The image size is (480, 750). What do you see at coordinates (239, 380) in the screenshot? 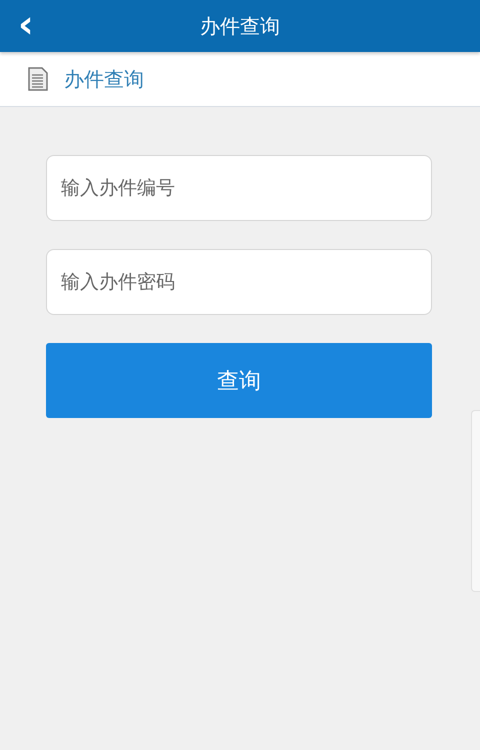
I see `query-button: 查询` at bounding box center [239, 380].